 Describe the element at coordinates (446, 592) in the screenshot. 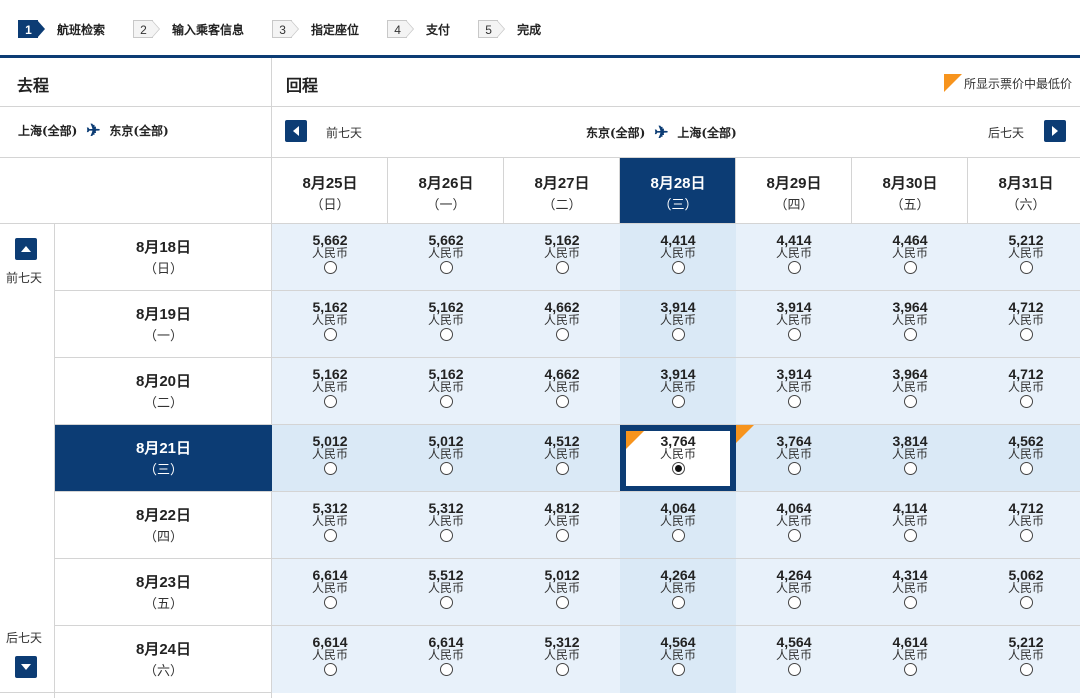

I see `fare-cell: 5,512 人民币` at that location.